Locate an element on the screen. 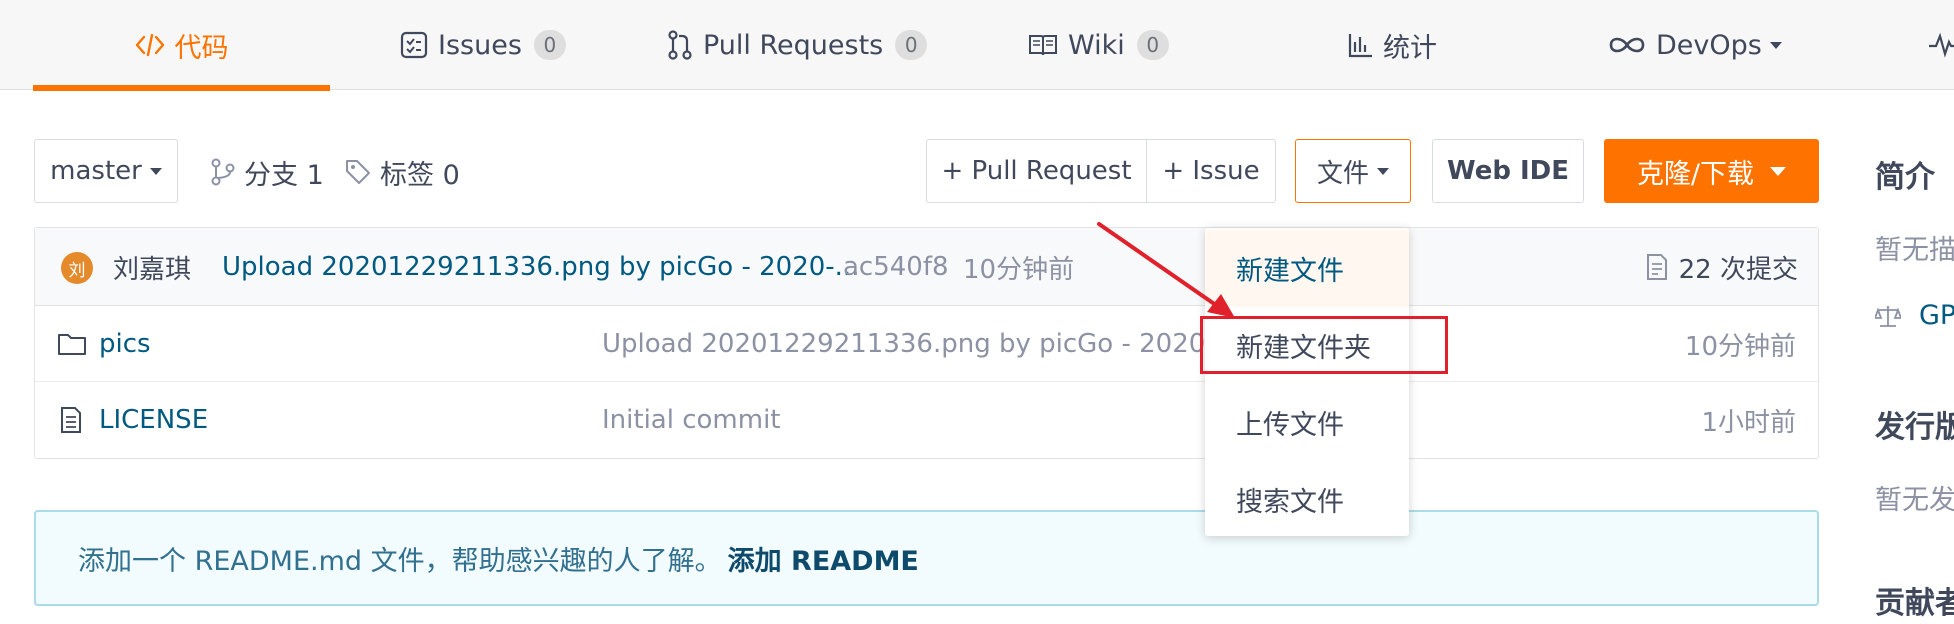 This screenshot has height=624, width=1954. code-icon is located at coordinates (150, 45).